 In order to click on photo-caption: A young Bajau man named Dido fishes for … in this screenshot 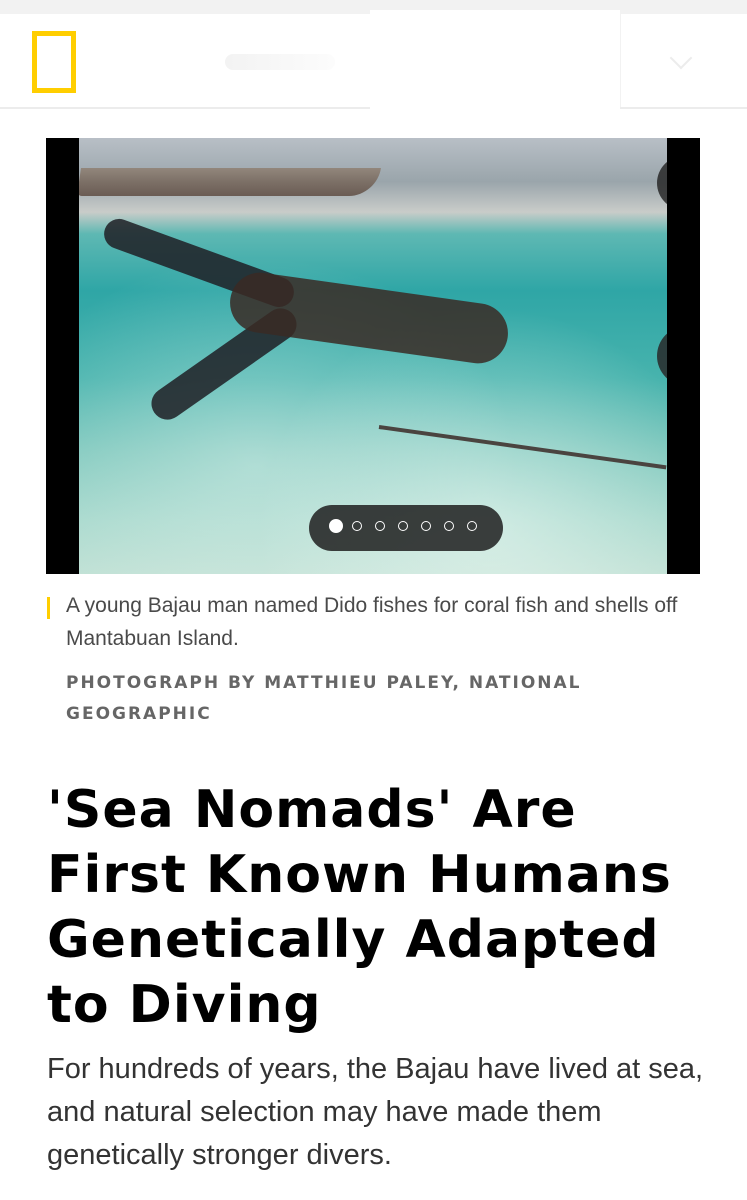, I will do `click(372, 622)`.